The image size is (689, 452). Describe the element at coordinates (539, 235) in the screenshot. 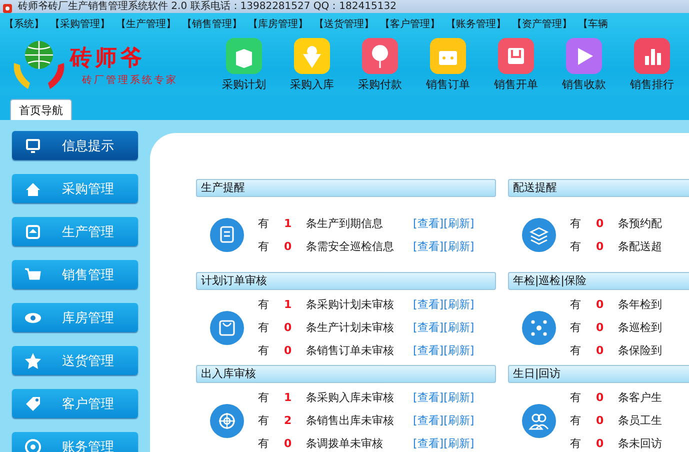

I see `layers-icon` at that location.